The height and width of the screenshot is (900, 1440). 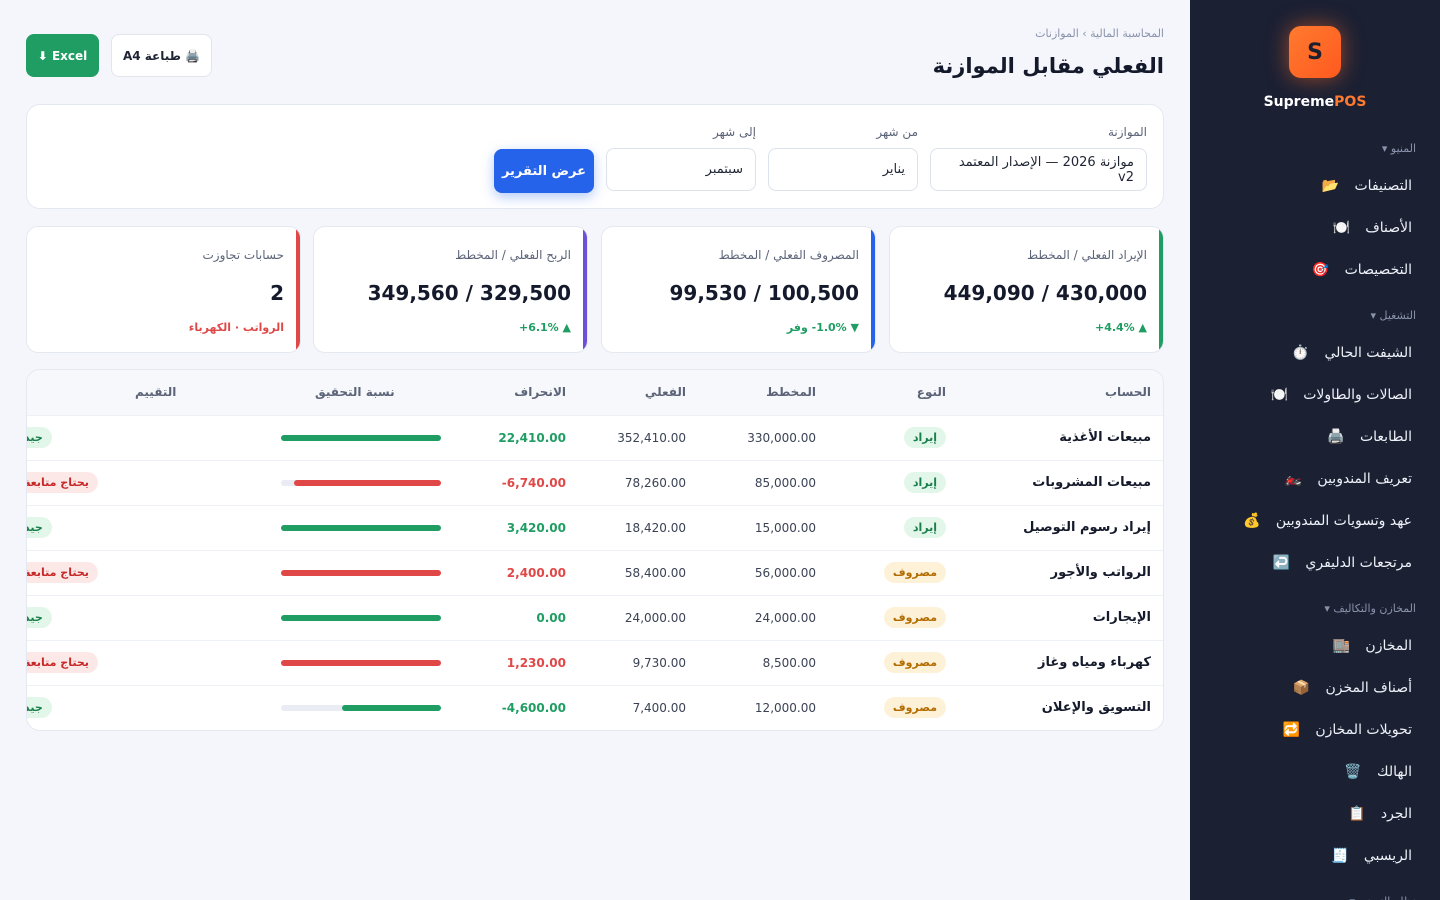 I want to click on nav-icon: 🏬, so click(x=1341, y=646).